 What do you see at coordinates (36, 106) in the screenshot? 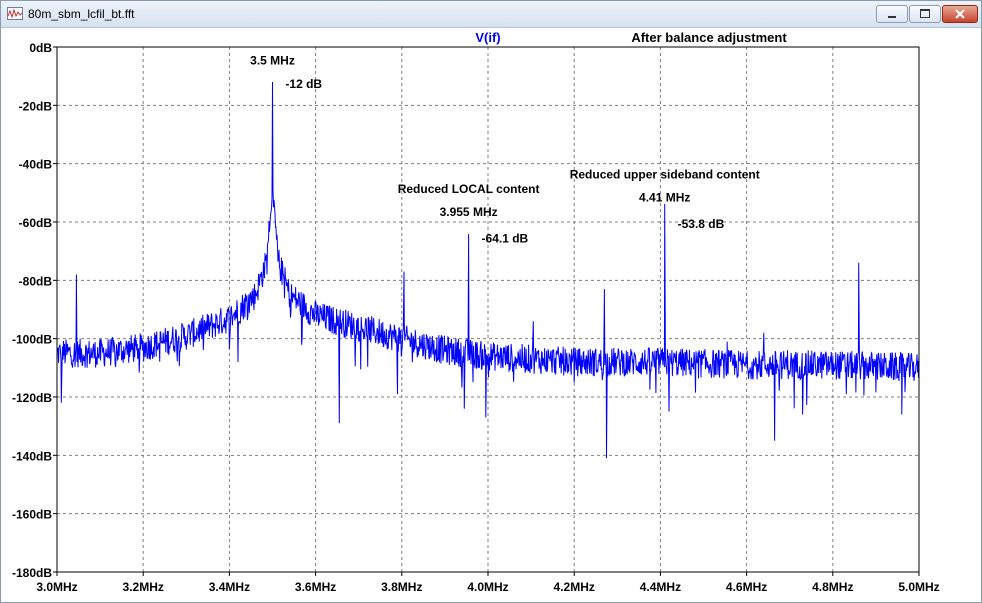
I see `y-tick-label: -20dB` at bounding box center [36, 106].